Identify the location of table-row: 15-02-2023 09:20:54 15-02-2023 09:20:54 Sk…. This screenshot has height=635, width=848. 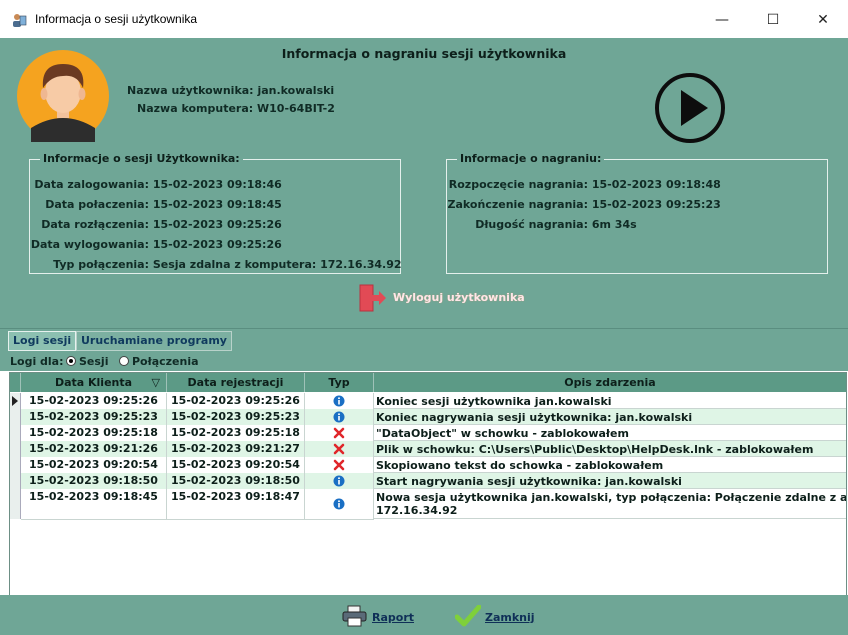
(428, 465).